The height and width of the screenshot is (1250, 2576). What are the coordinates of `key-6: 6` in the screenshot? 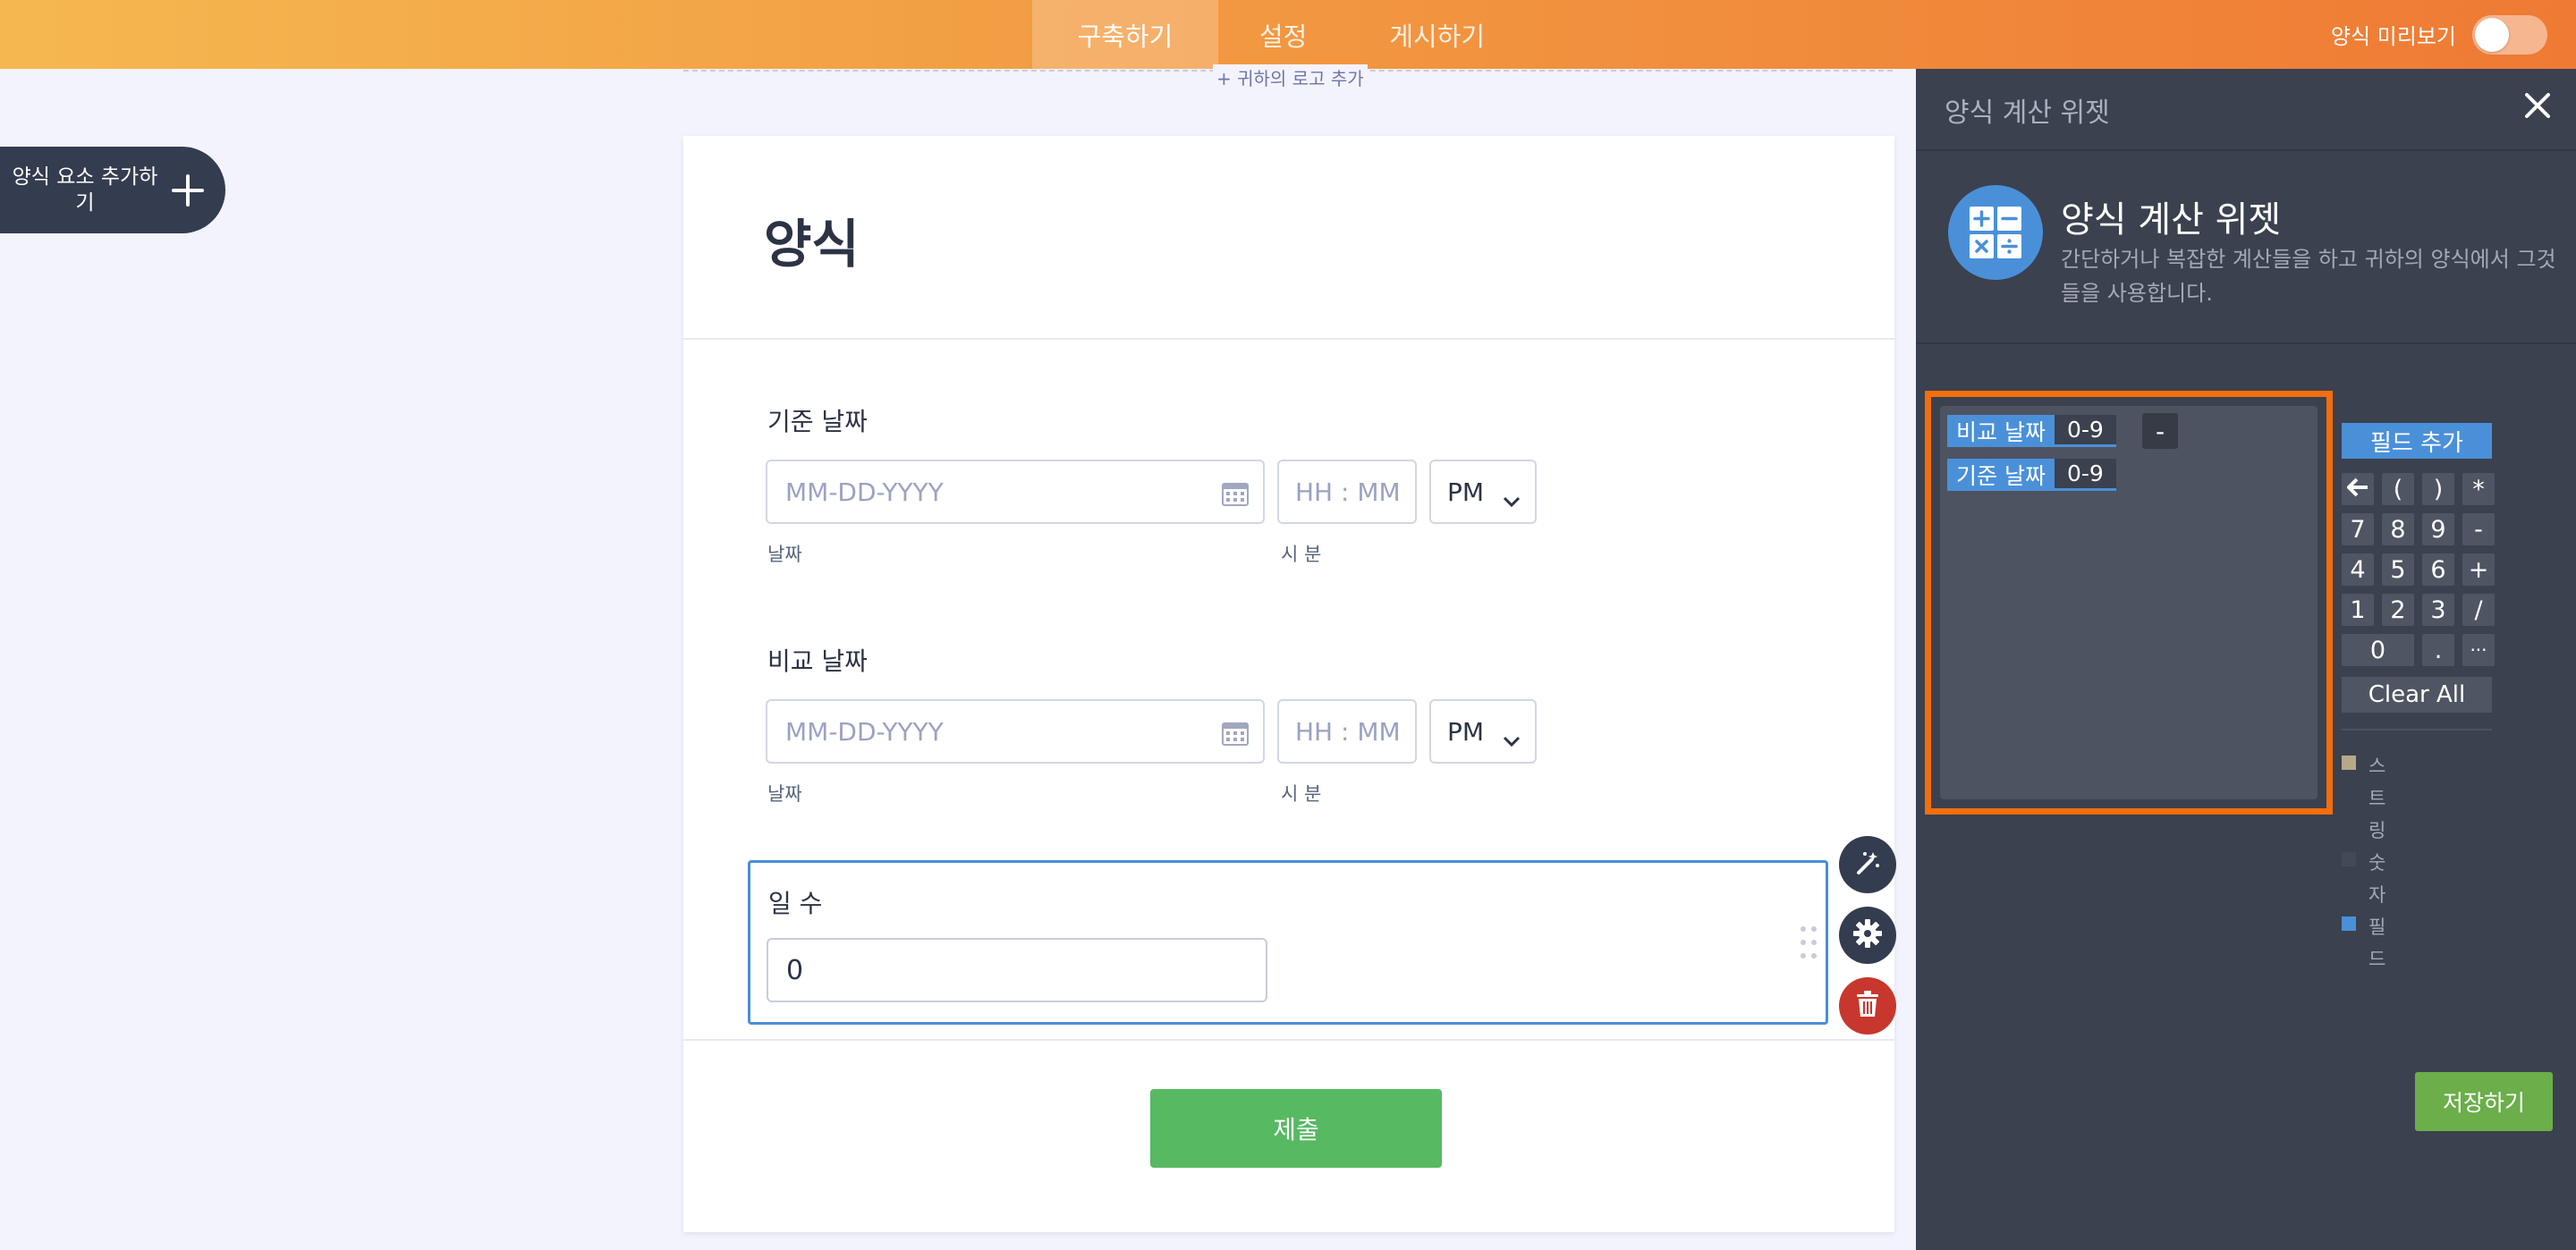 It's located at (2438, 569).